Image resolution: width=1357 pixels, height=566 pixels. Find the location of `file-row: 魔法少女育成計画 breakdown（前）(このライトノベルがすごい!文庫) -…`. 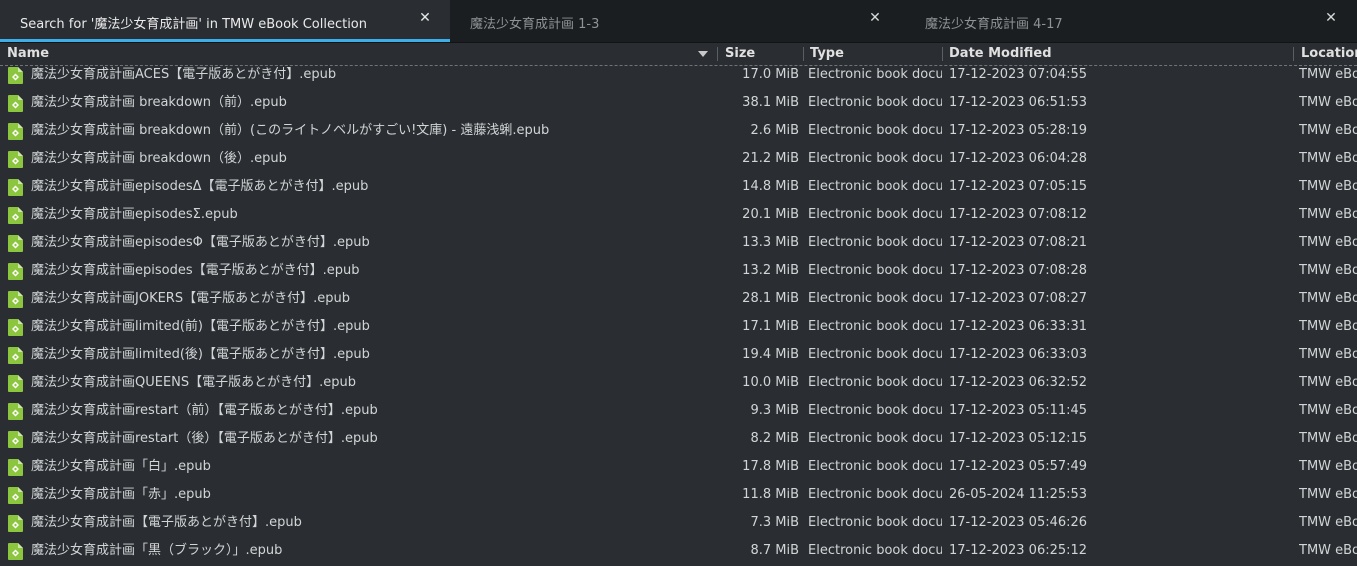

file-row: 魔法少女育成計画 breakdown（前）(このライトノベルがすごい!文庫) -… is located at coordinates (678, 131).